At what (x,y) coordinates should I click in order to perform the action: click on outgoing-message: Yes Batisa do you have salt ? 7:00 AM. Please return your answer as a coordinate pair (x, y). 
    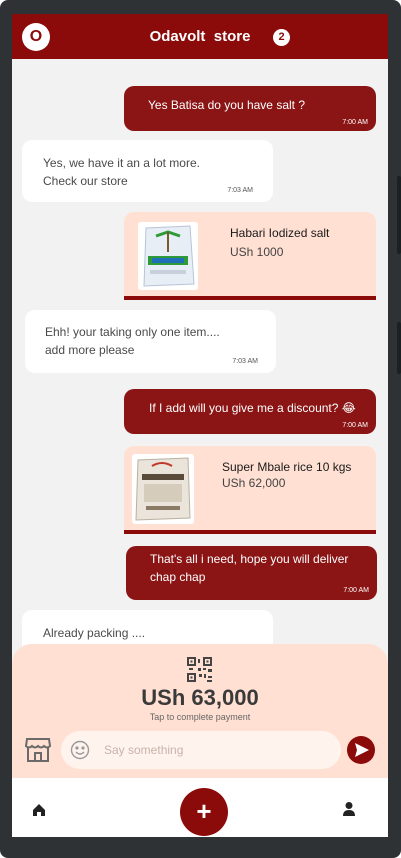
    Looking at the image, I should click on (250, 108).